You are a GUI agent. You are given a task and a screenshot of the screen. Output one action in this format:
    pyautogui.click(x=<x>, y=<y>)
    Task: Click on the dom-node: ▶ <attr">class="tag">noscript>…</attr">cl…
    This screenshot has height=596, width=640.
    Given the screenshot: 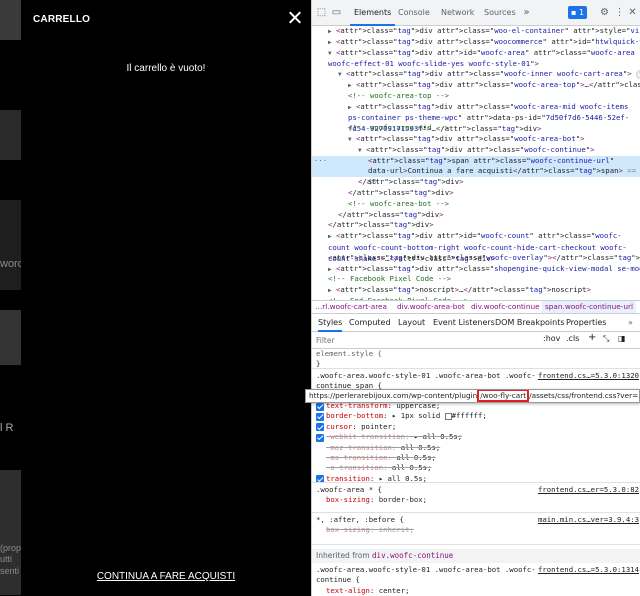 What is the action you would take?
    pyautogui.click(x=476, y=290)
    